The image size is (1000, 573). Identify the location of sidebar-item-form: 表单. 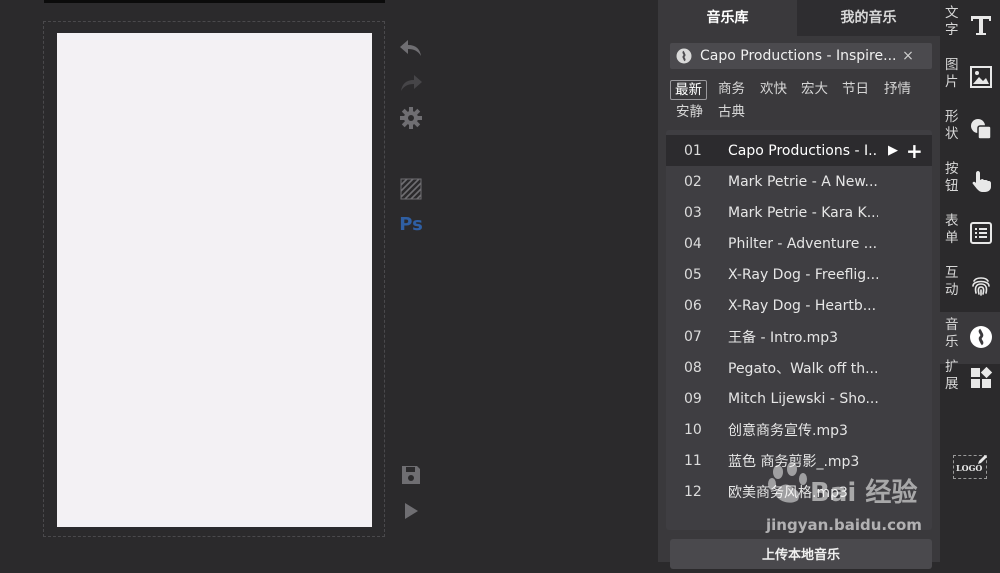
(970, 234).